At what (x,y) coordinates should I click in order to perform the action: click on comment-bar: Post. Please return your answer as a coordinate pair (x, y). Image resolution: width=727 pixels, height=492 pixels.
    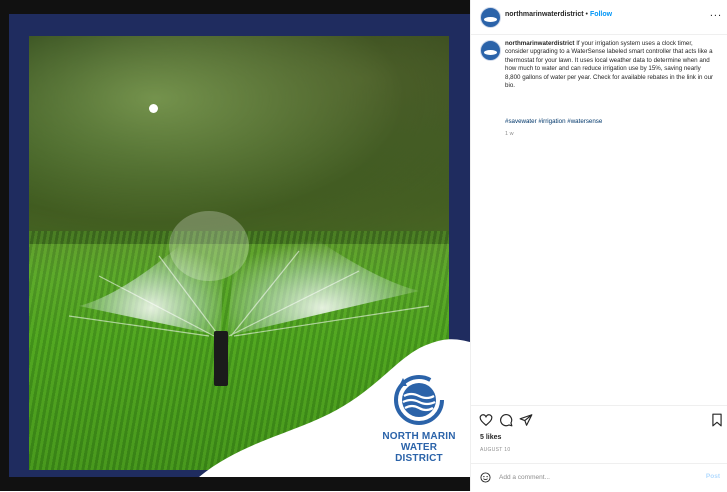
    Looking at the image, I should click on (599, 477).